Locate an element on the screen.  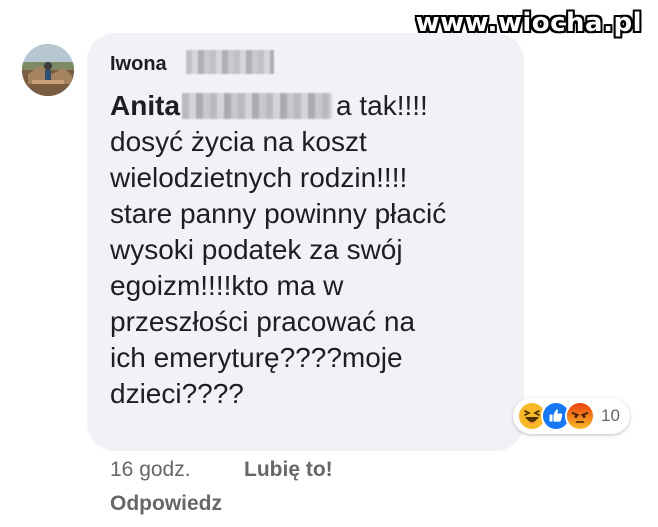
reply-button: Odpowiedz is located at coordinates (166, 504).